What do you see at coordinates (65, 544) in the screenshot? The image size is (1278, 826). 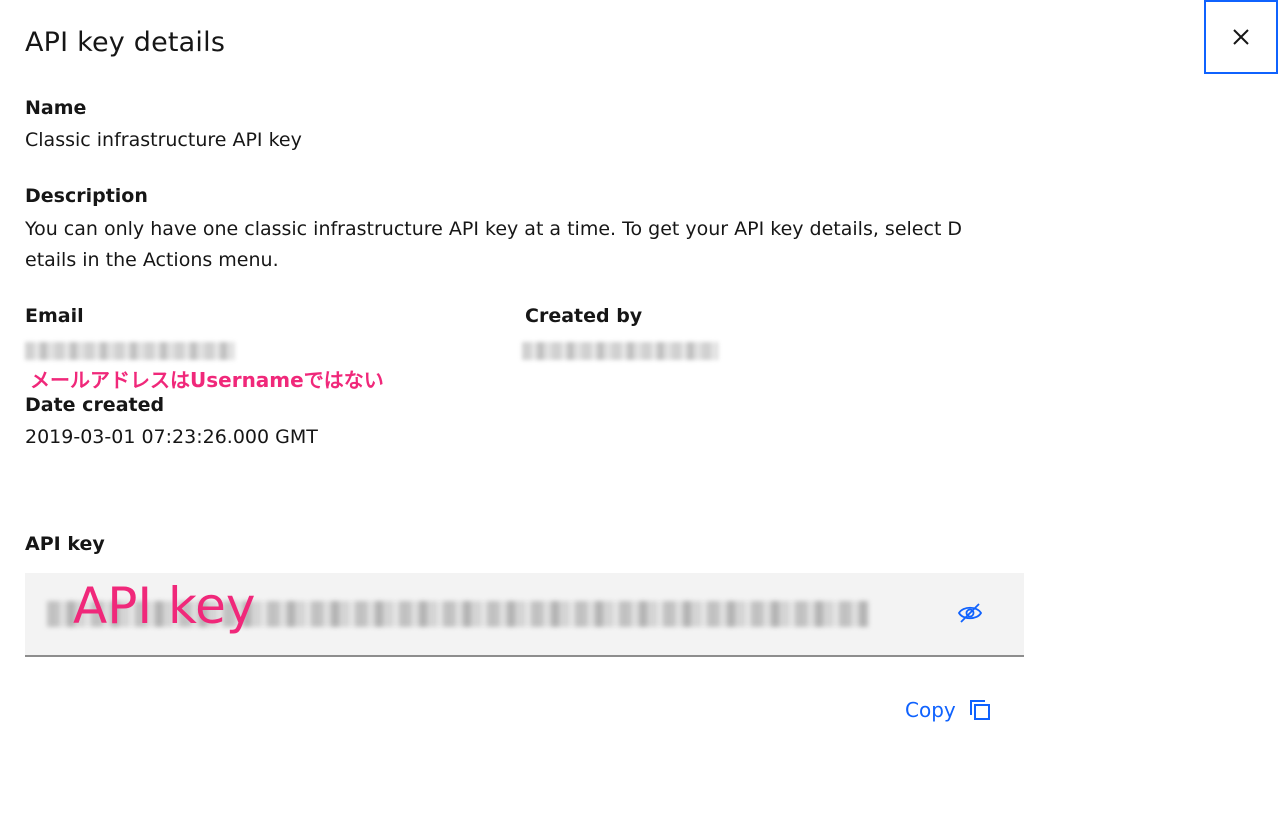 I see `api-key-label: API key` at bounding box center [65, 544].